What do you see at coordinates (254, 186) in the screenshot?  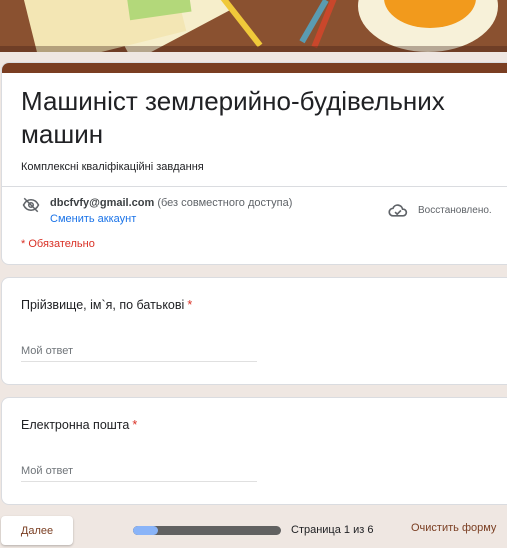 I see `divider` at bounding box center [254, 186].